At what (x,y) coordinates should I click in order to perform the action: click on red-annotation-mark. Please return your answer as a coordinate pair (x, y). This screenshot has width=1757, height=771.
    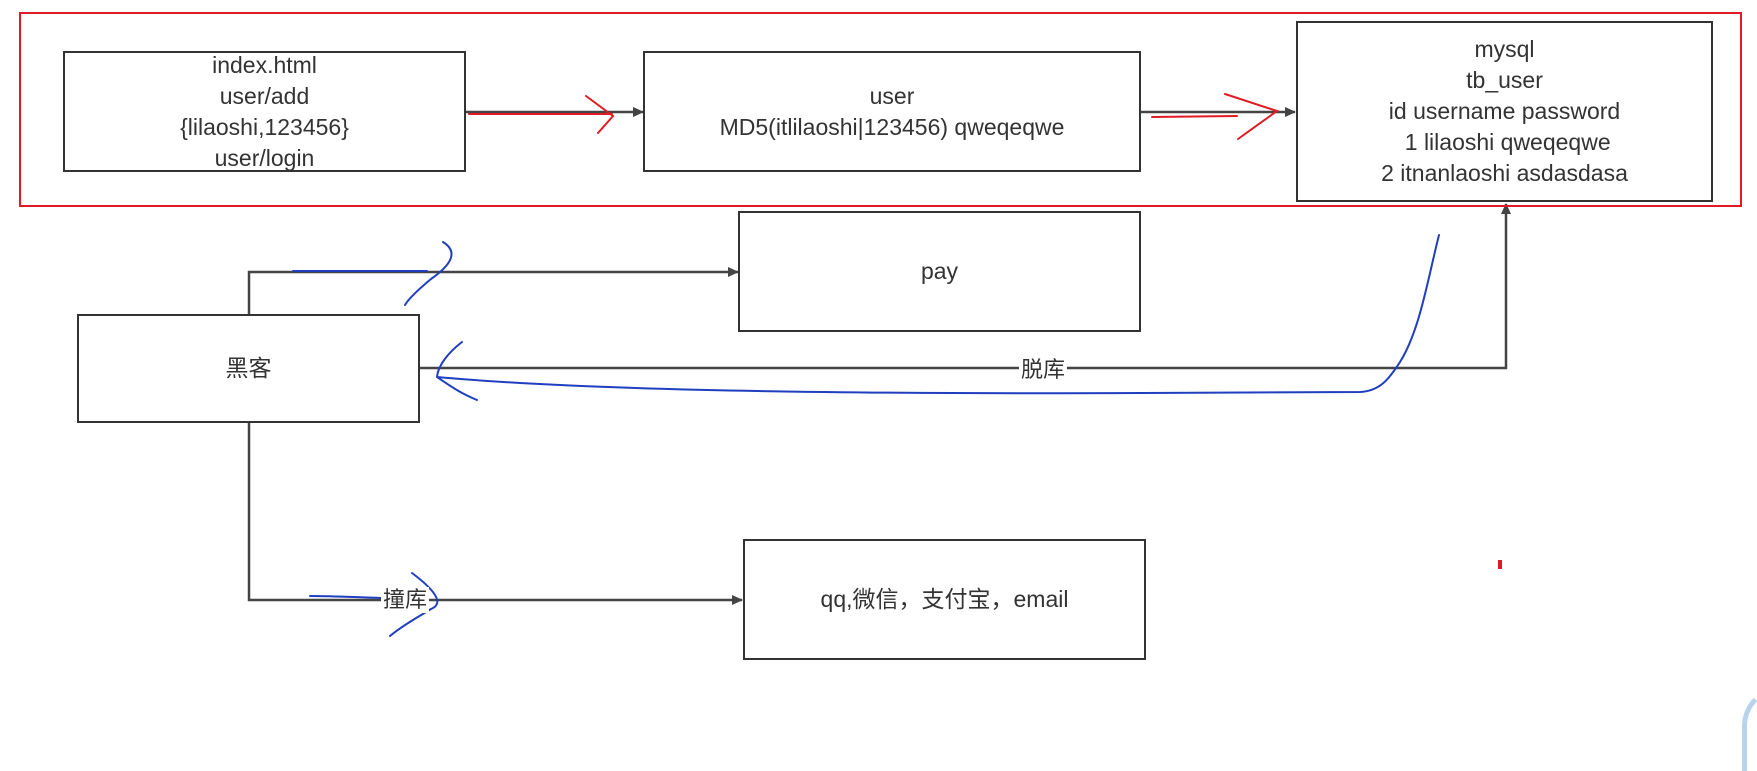
    Looking at the image, I should click on (1500, 564).